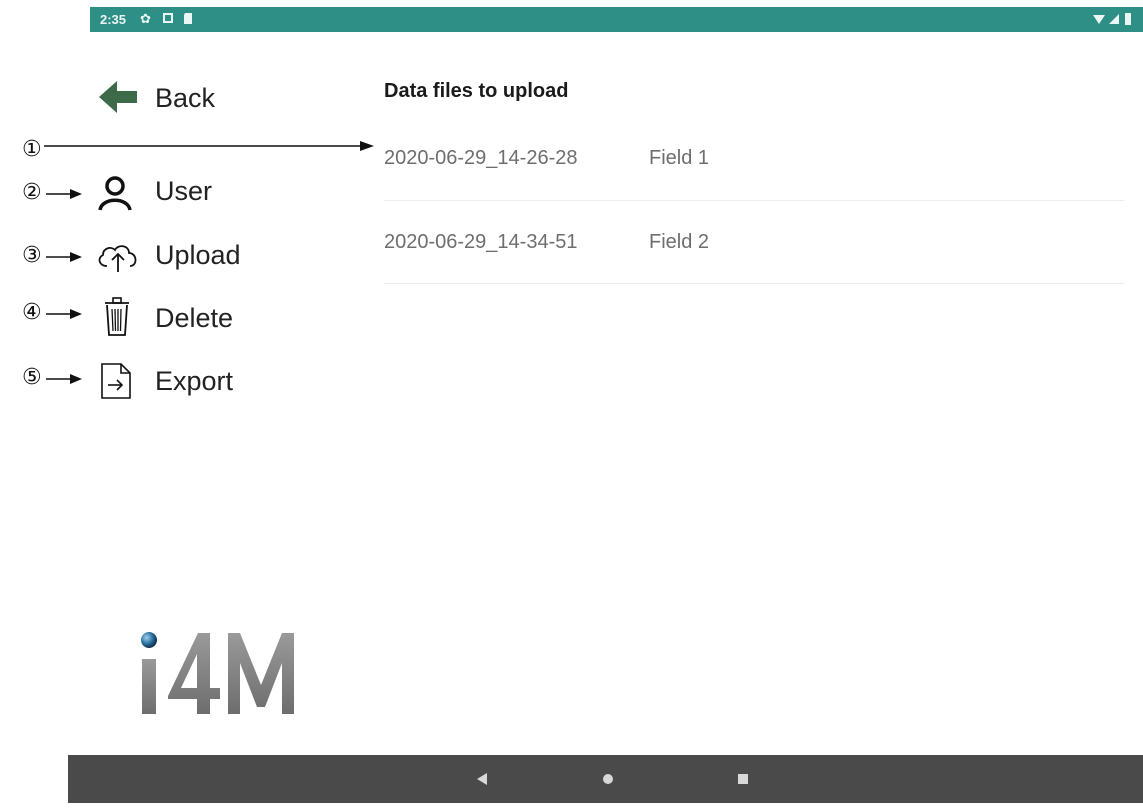 The image size is (1143, 808). Describe the element at coordinates (754, 159) in the screenshot. I see `file-row: 2020-06-29_14-26-28 Field 1` at that location.